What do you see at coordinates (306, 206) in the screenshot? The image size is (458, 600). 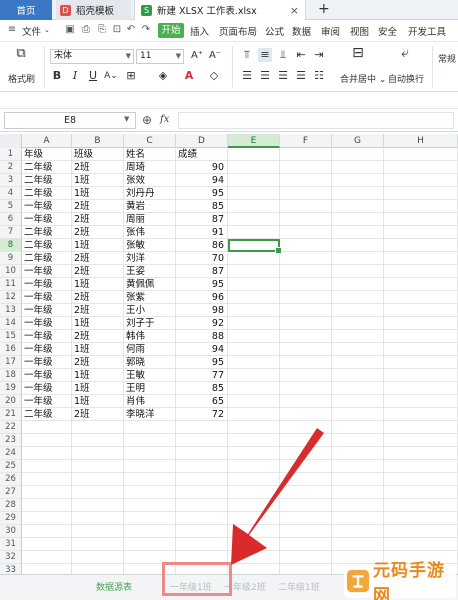 I see `cell-f5` at bounding box center [306, 206].